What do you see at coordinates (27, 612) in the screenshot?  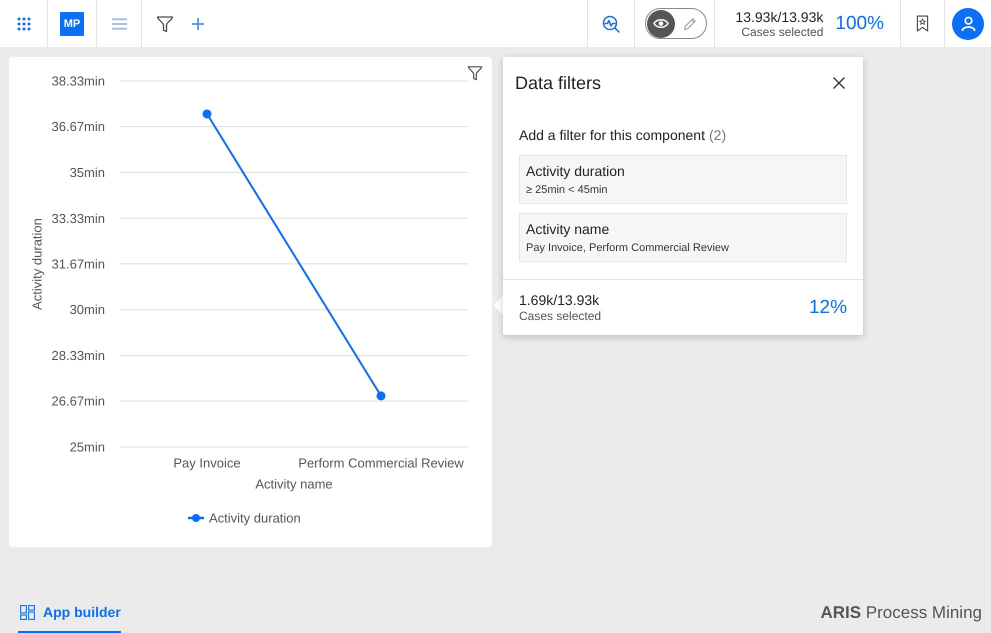 I see `dashboard-icon` at bounding box center [27, 612].